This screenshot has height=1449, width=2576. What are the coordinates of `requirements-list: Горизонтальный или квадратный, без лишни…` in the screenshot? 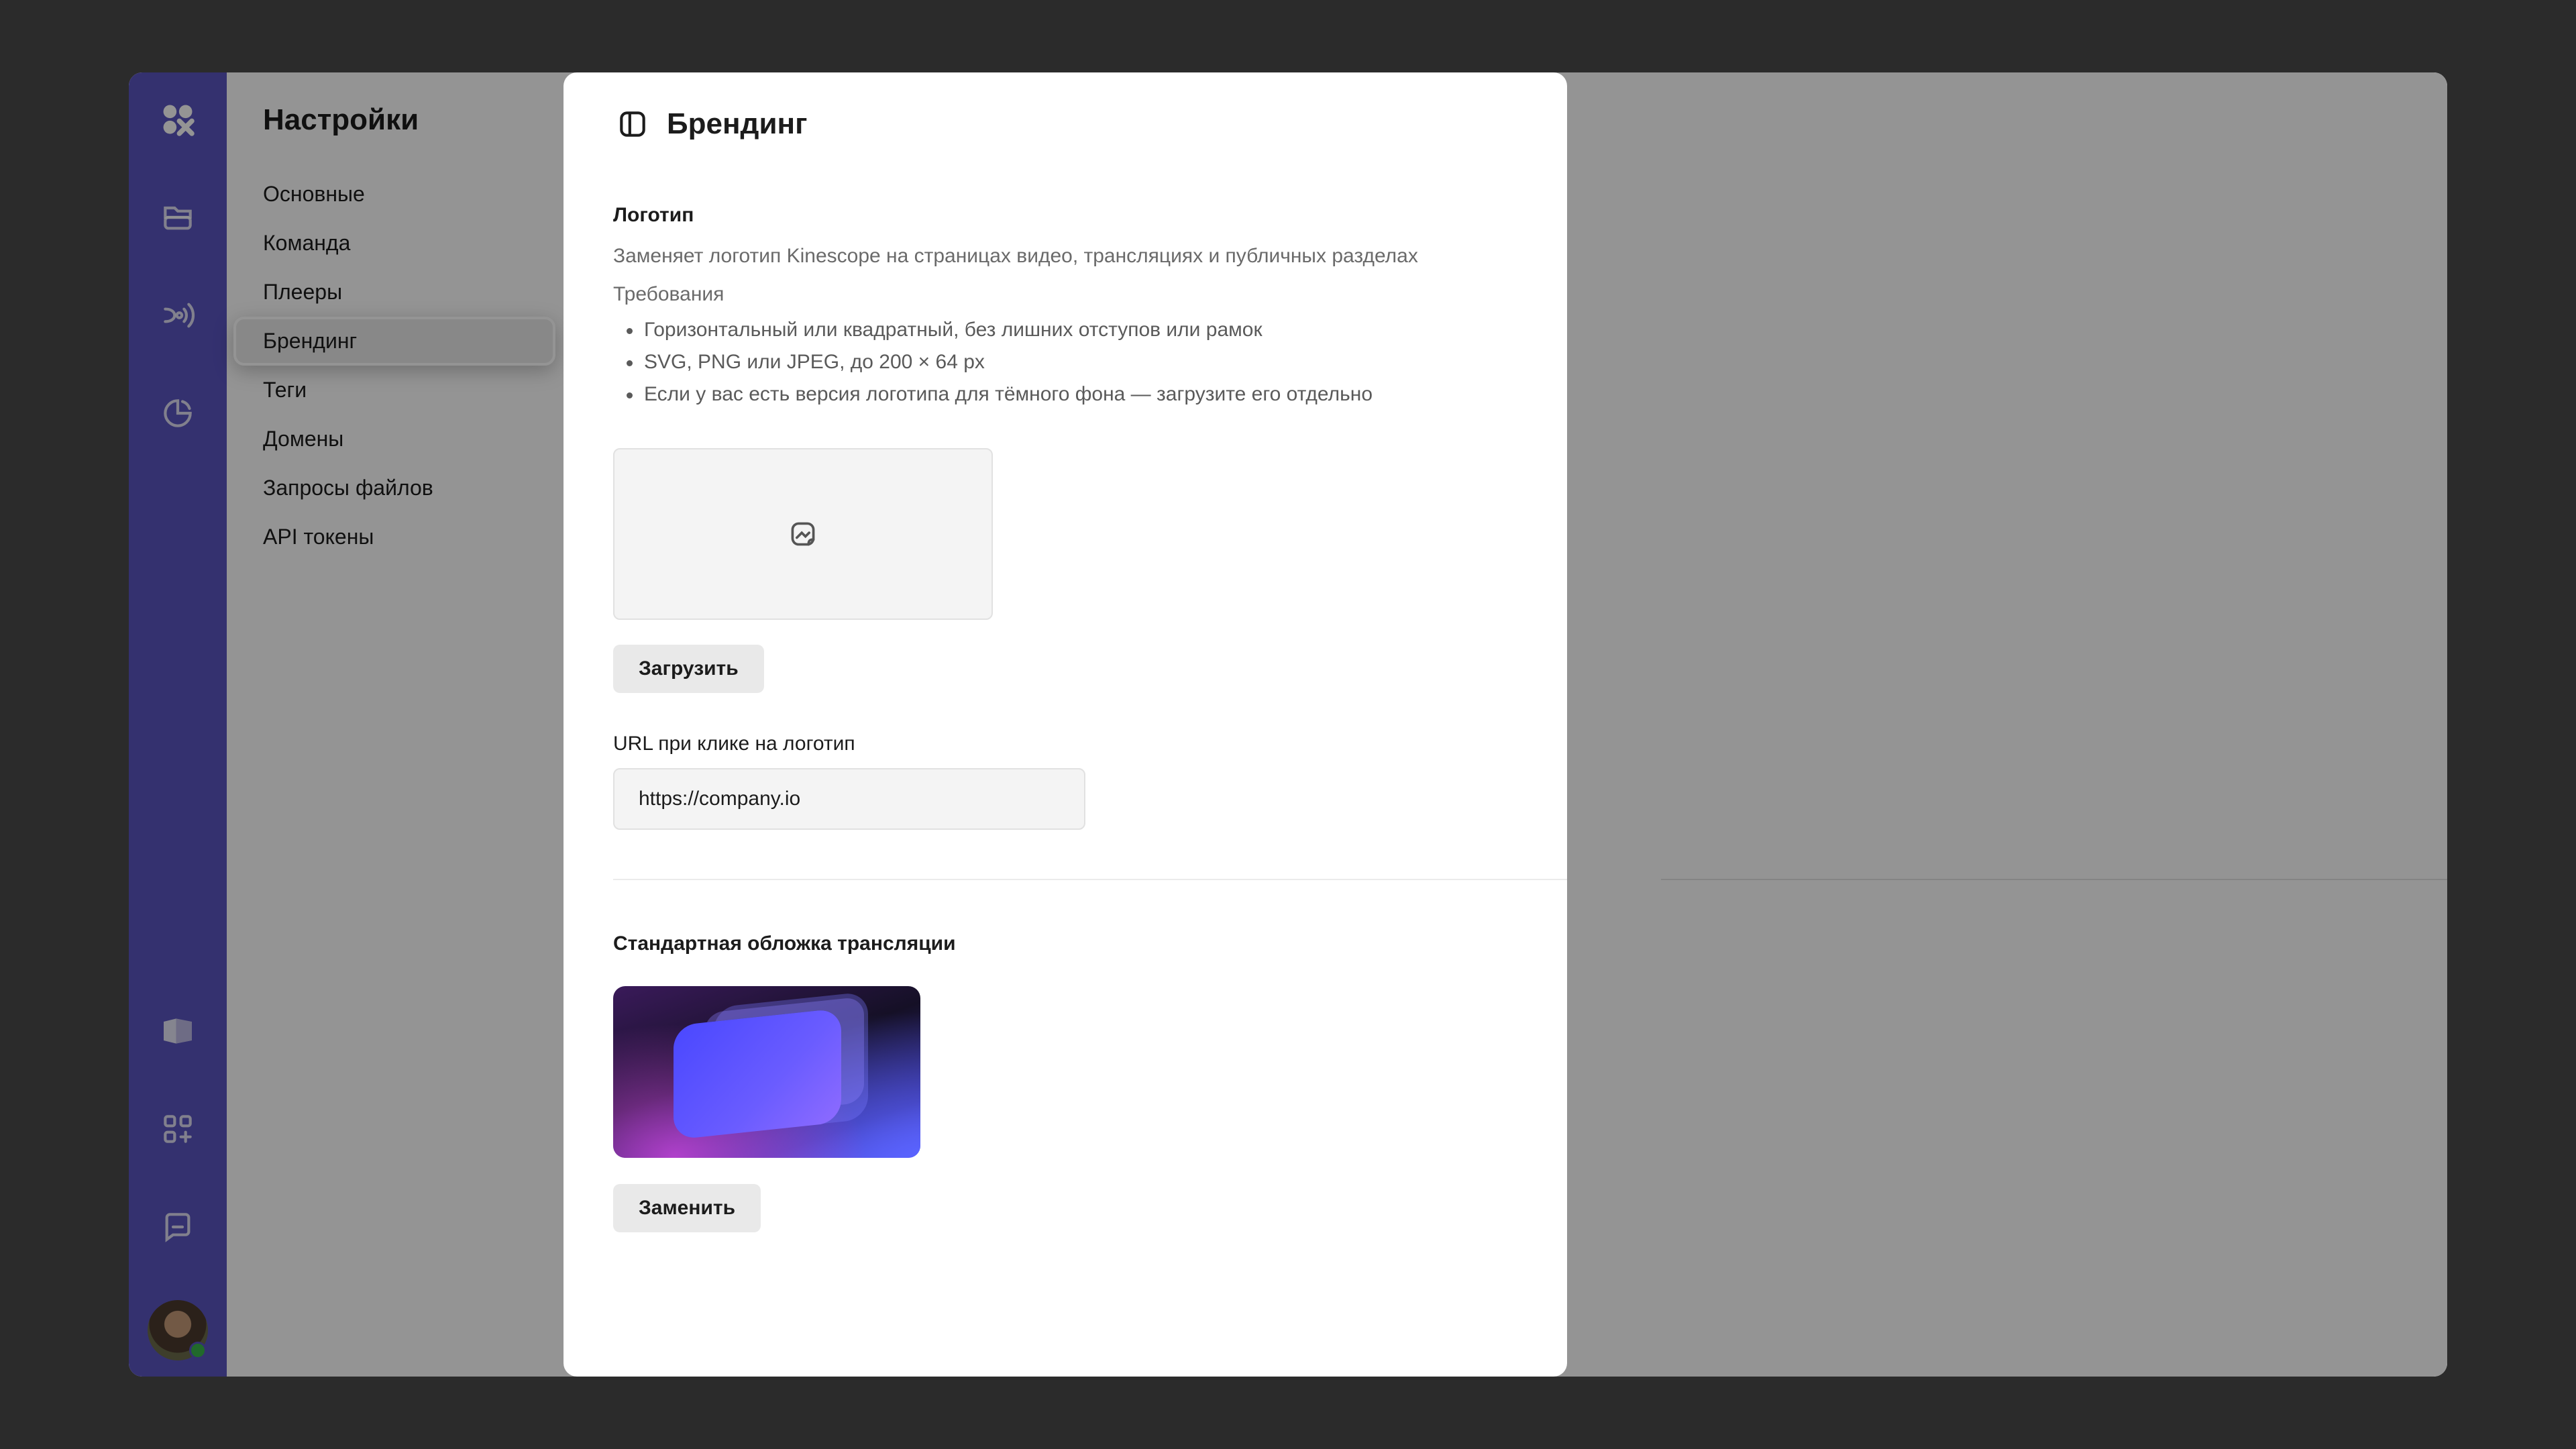 It's located at (993, 362).